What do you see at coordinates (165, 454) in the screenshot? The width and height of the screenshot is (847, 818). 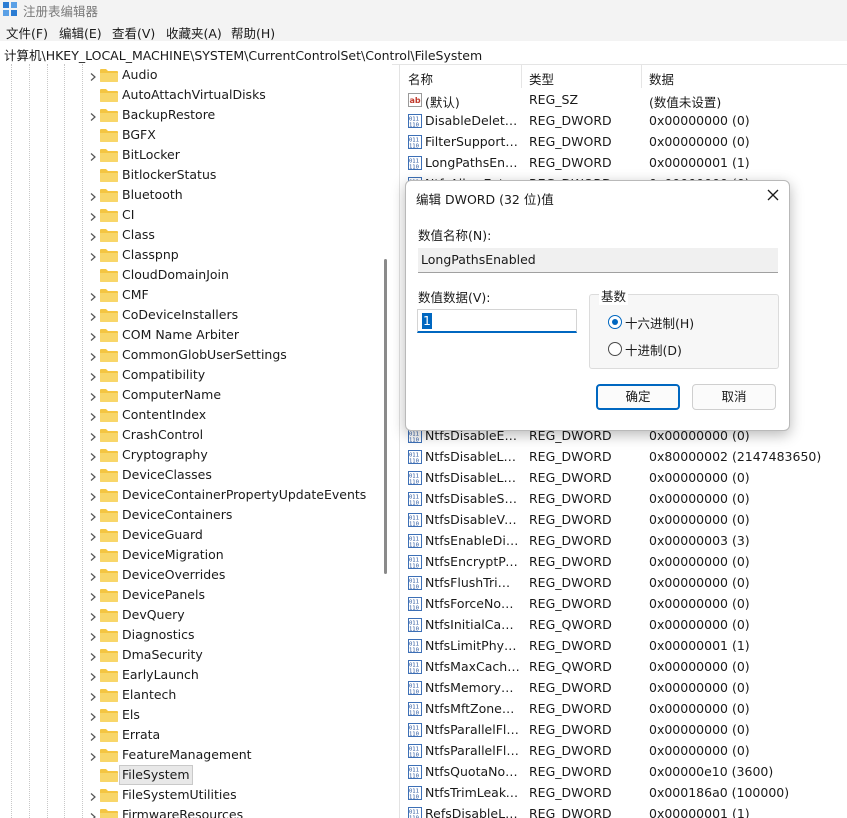 I see `tree-item-label: Cryptography` at bounding box center [165, 454].